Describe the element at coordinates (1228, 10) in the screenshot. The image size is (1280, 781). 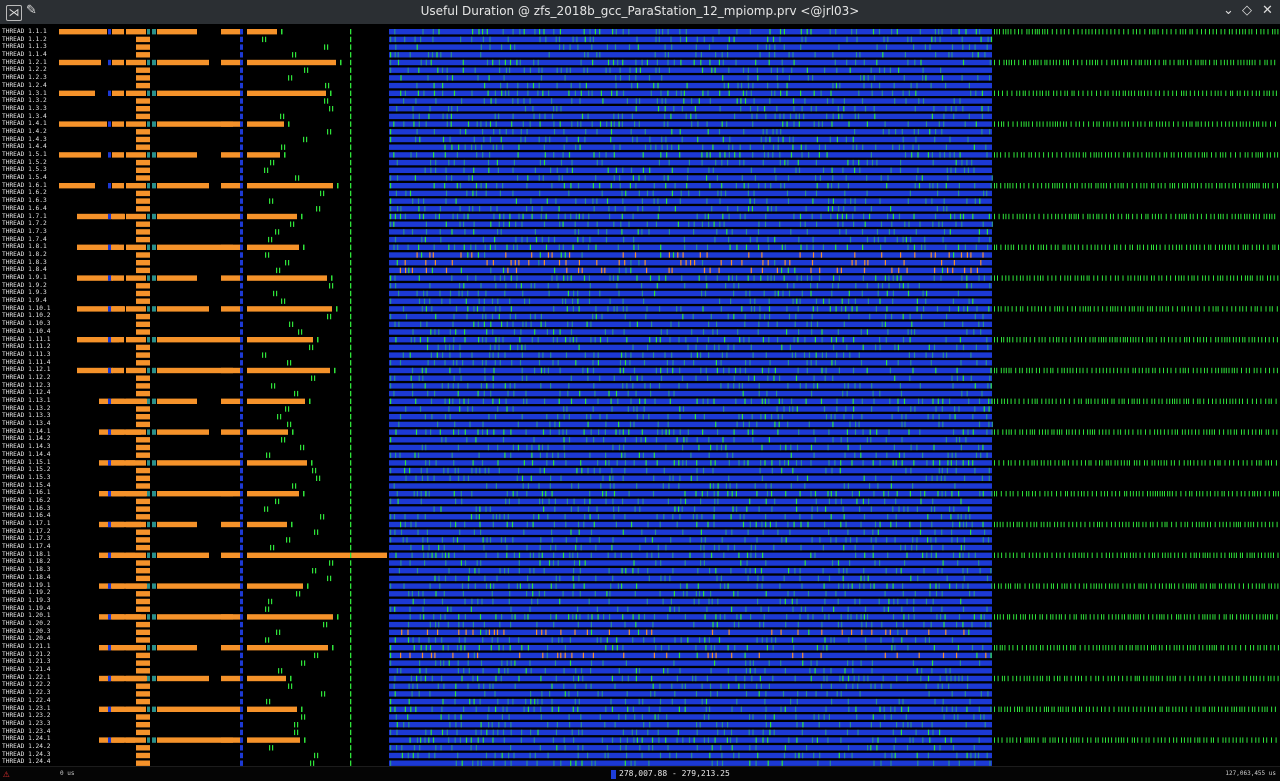
I see `minimize-button: ⌄` at that location.